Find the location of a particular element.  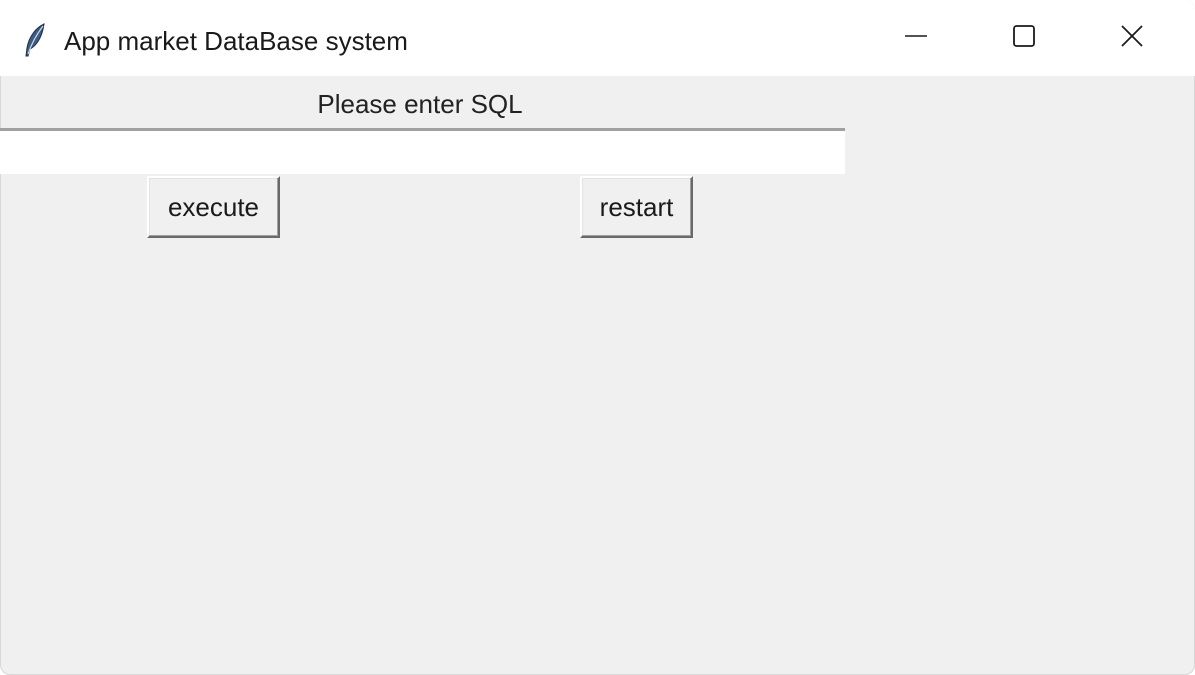

maximize-icon is located at coordinates (1024, 38).